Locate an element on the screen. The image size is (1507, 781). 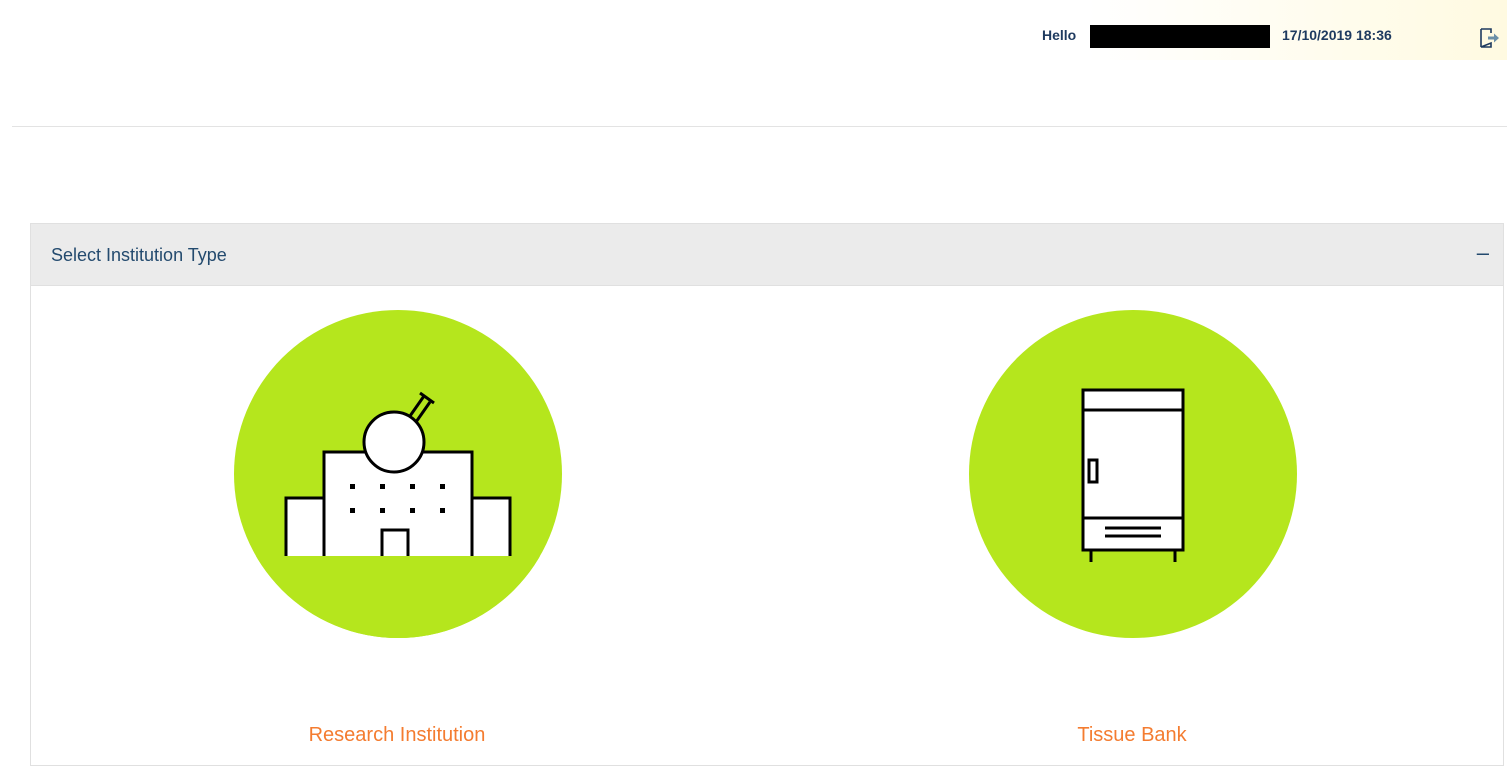
current-datetime: 17/10/2019 18:36 is located at coordinates (1337, 35).